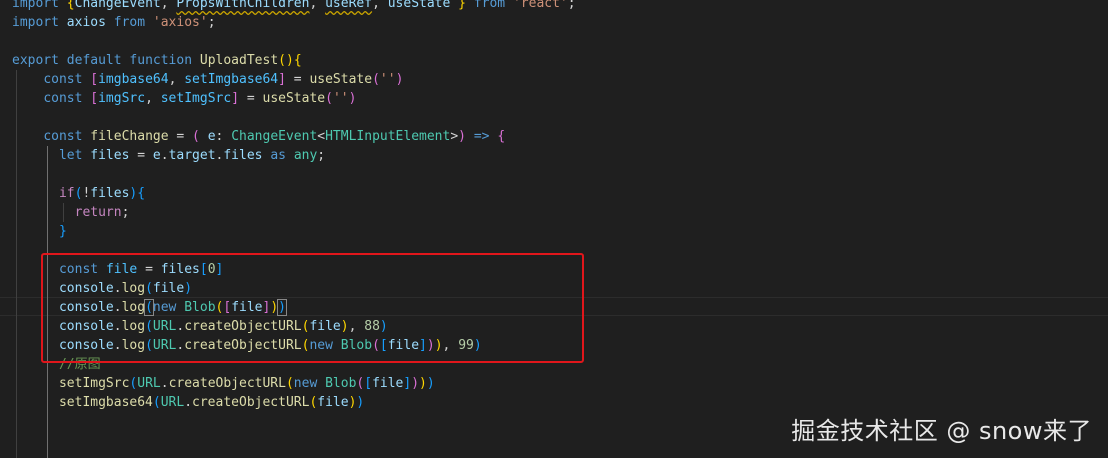 Image resolution: width=1108 pixels, height=458 pixels. I want to click on code-line: let files = e.target.files as any;, so click(168, 155).